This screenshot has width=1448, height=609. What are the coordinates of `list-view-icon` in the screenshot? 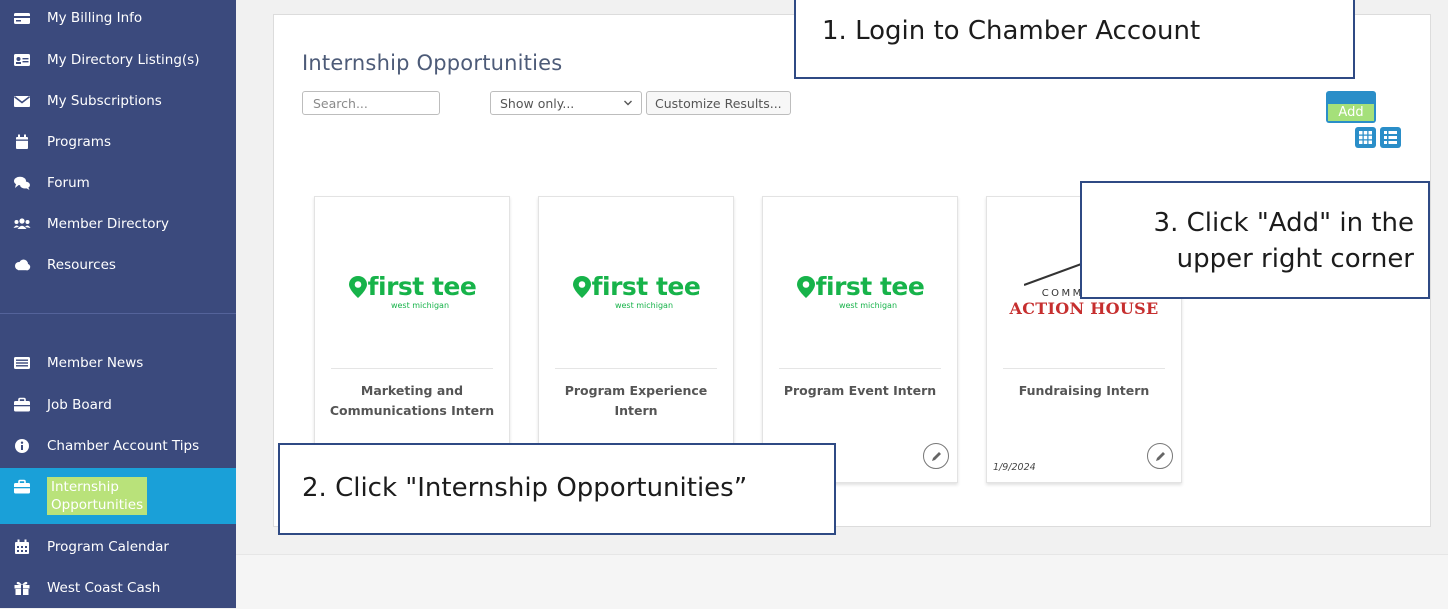 It's located at (1390, 137).